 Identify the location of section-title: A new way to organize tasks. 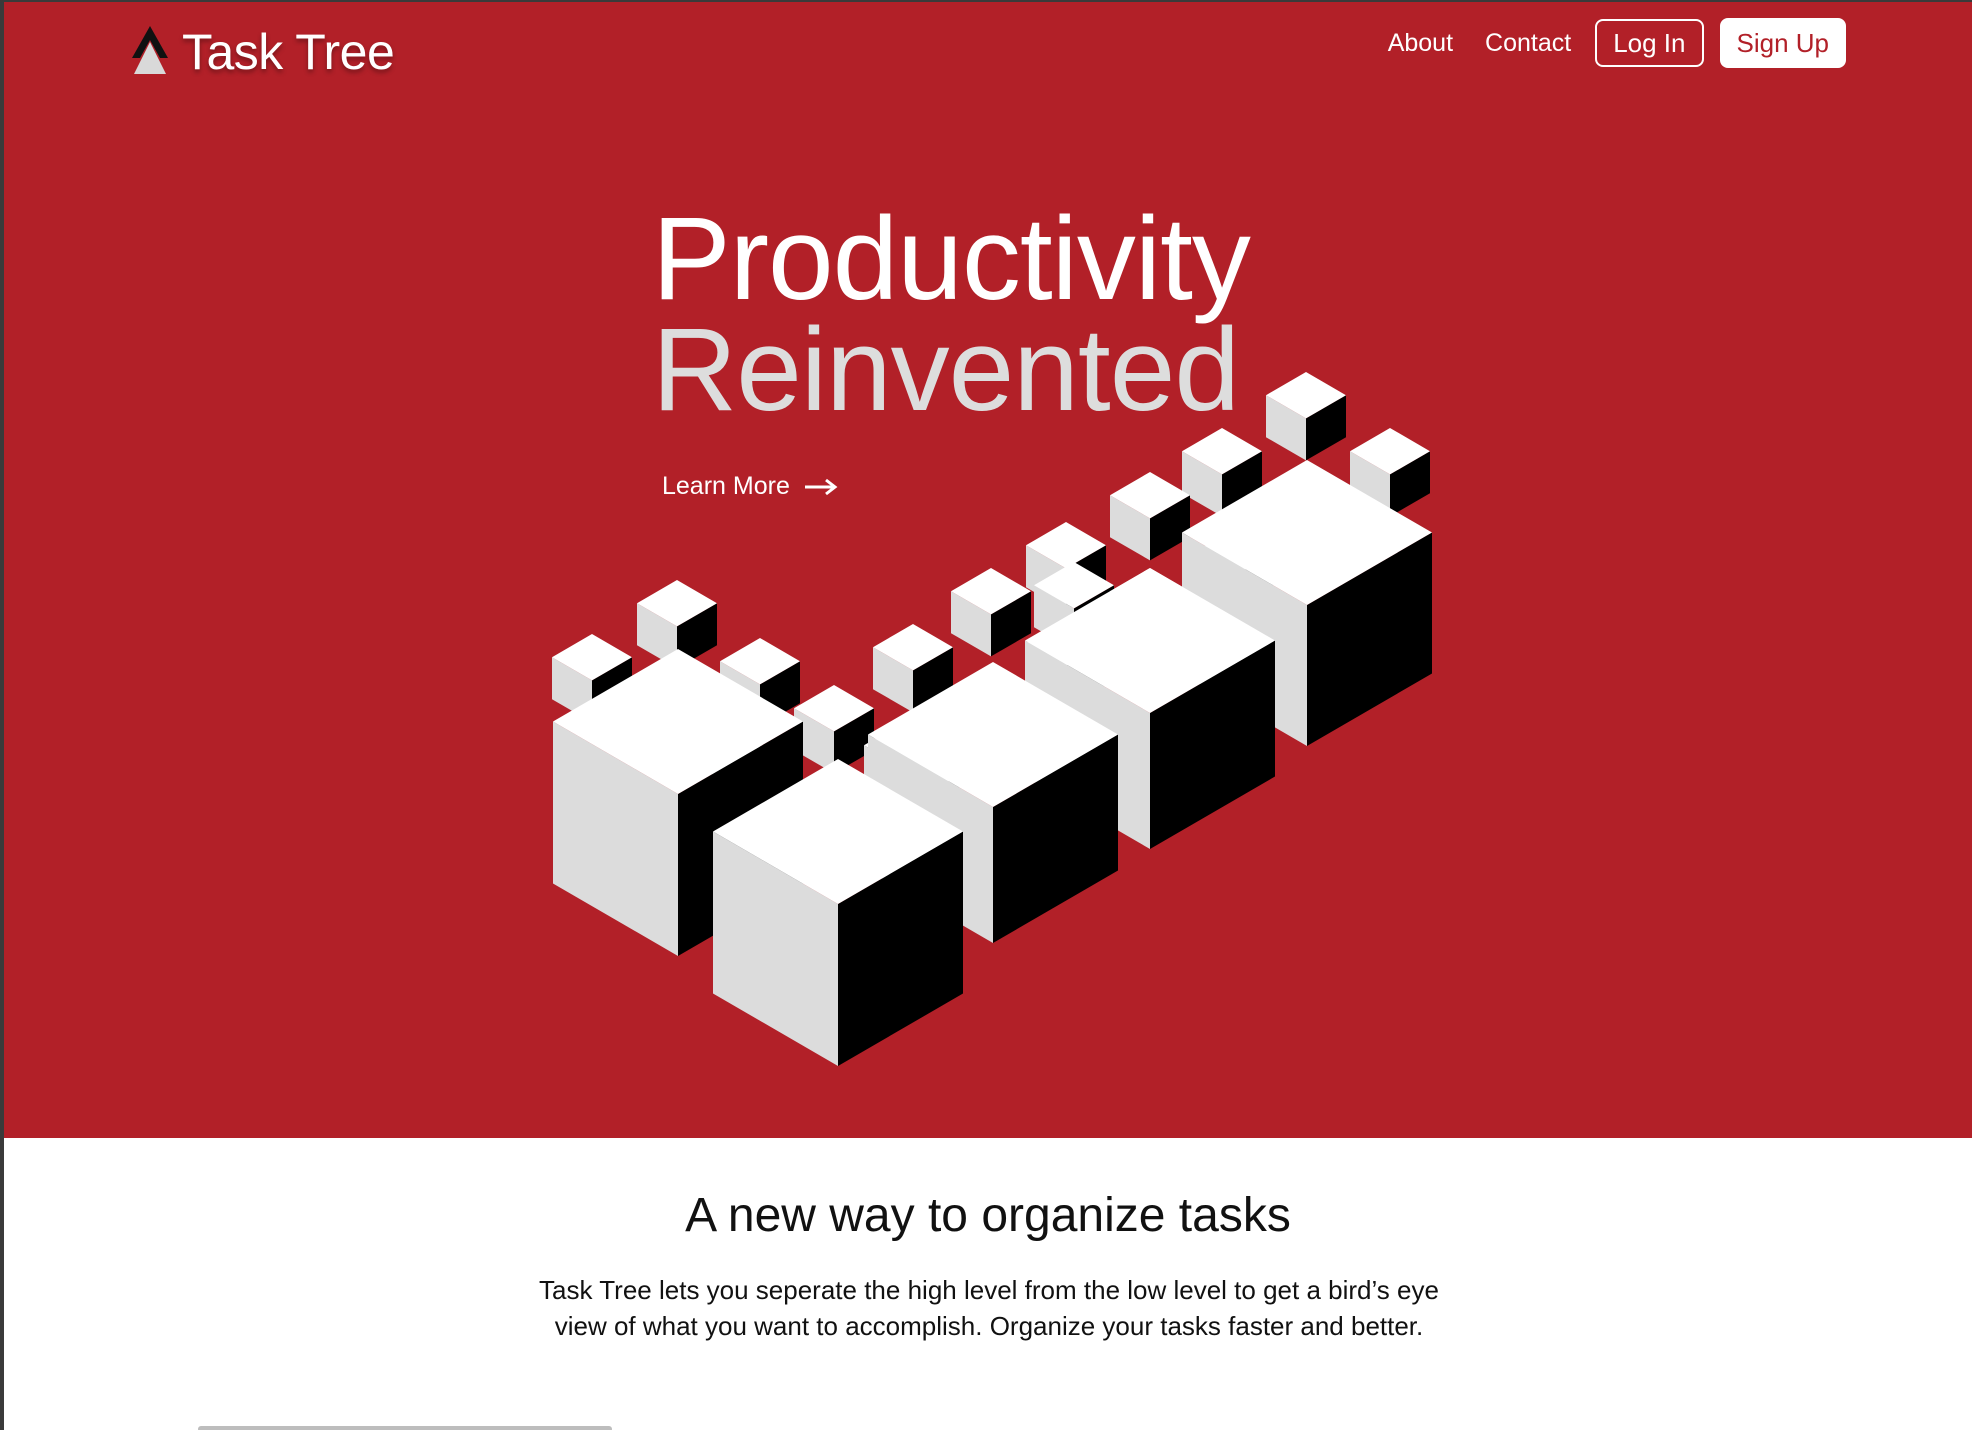
(988, 1215).